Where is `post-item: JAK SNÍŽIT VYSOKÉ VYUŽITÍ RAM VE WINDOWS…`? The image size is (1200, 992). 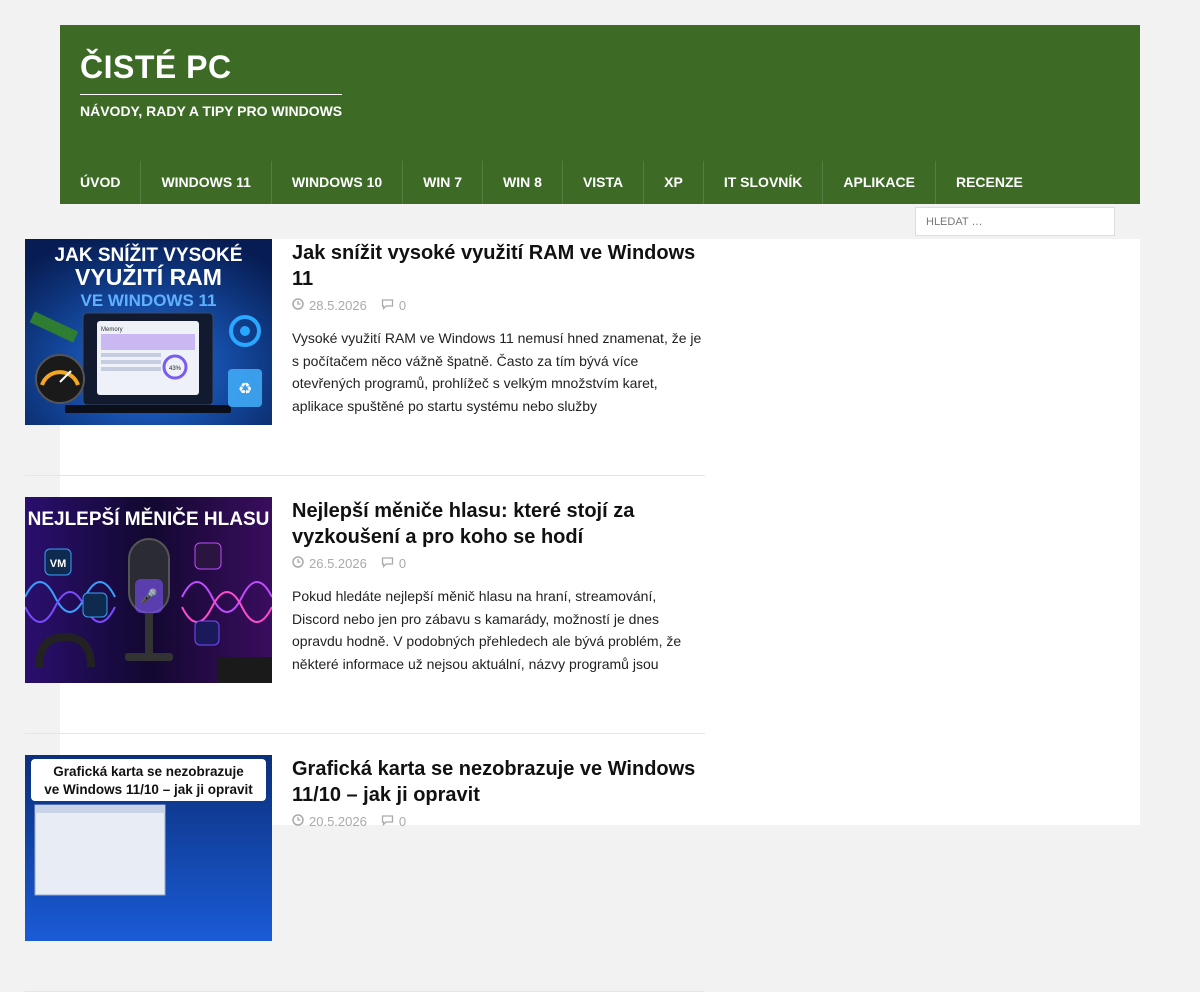
post-item: JAK SNÍŽIT VYSOKÉ VYUŽITÍ RAM VE WINDOWS… is located at coordinates (365, 357).